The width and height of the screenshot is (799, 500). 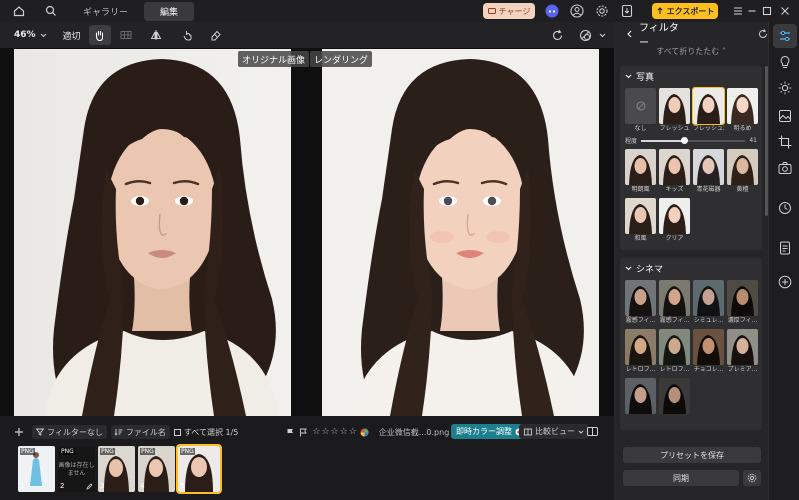 What do you see at coordinates (72, 35) in the screenshot?
I see `fit-button: 適切` at bounding box center [72, 35].